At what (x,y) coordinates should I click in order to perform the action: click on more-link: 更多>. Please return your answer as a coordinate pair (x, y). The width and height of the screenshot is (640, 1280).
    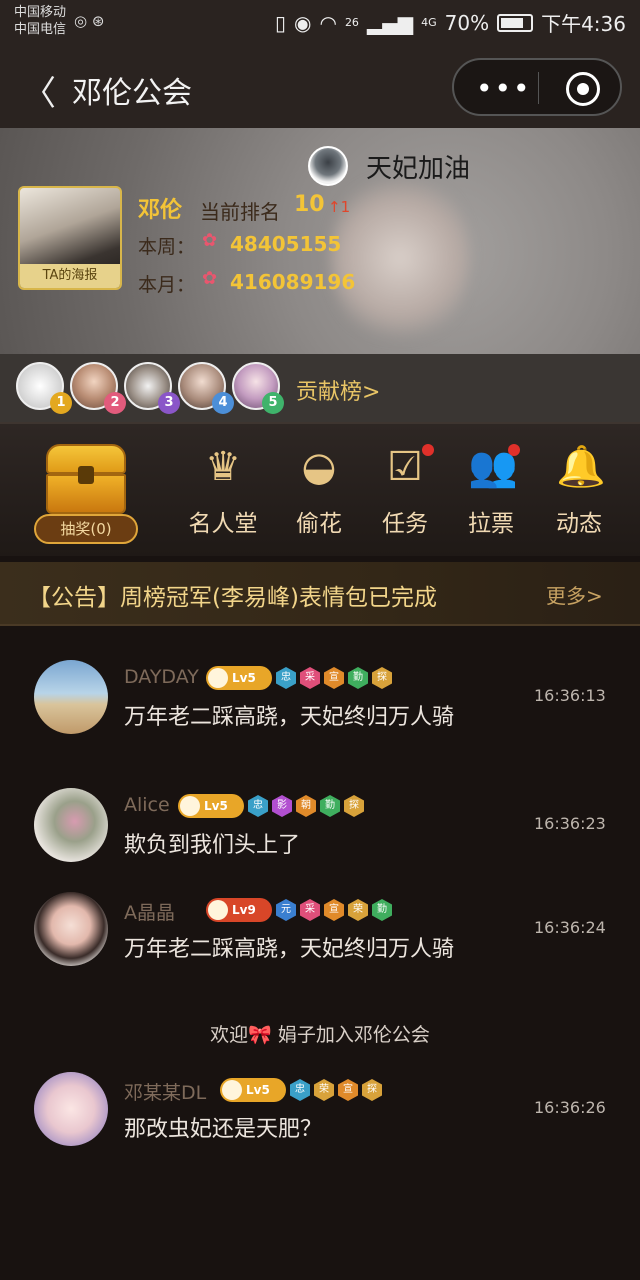
    Looking at the image, I should click on (574, 594).